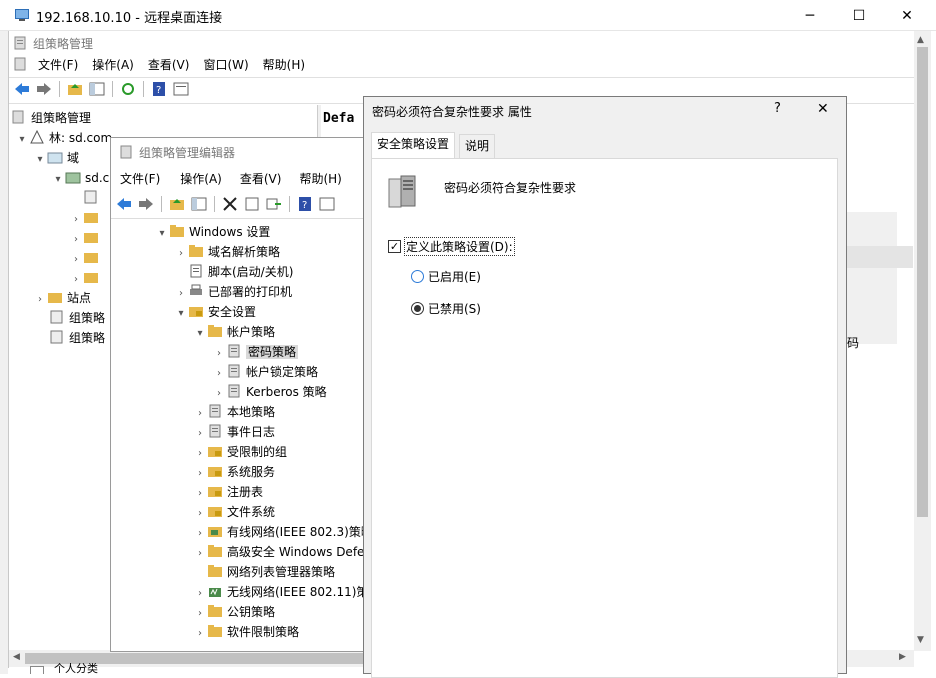 This screenshot has width=936, height=678. What do you see at coordinates (58, 65) in the screenshot?
I see `gpm-menu-file: 文件(F)` at bounding box center [58, 65].